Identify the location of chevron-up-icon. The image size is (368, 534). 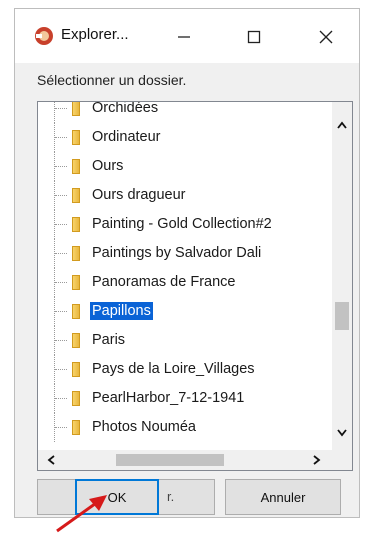
(342, 125).